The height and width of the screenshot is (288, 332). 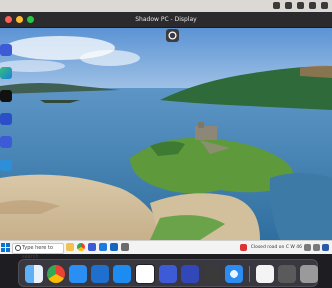 I want to click on tray-notification-text: Closed road on C W 46, so click(x=276, y=247).